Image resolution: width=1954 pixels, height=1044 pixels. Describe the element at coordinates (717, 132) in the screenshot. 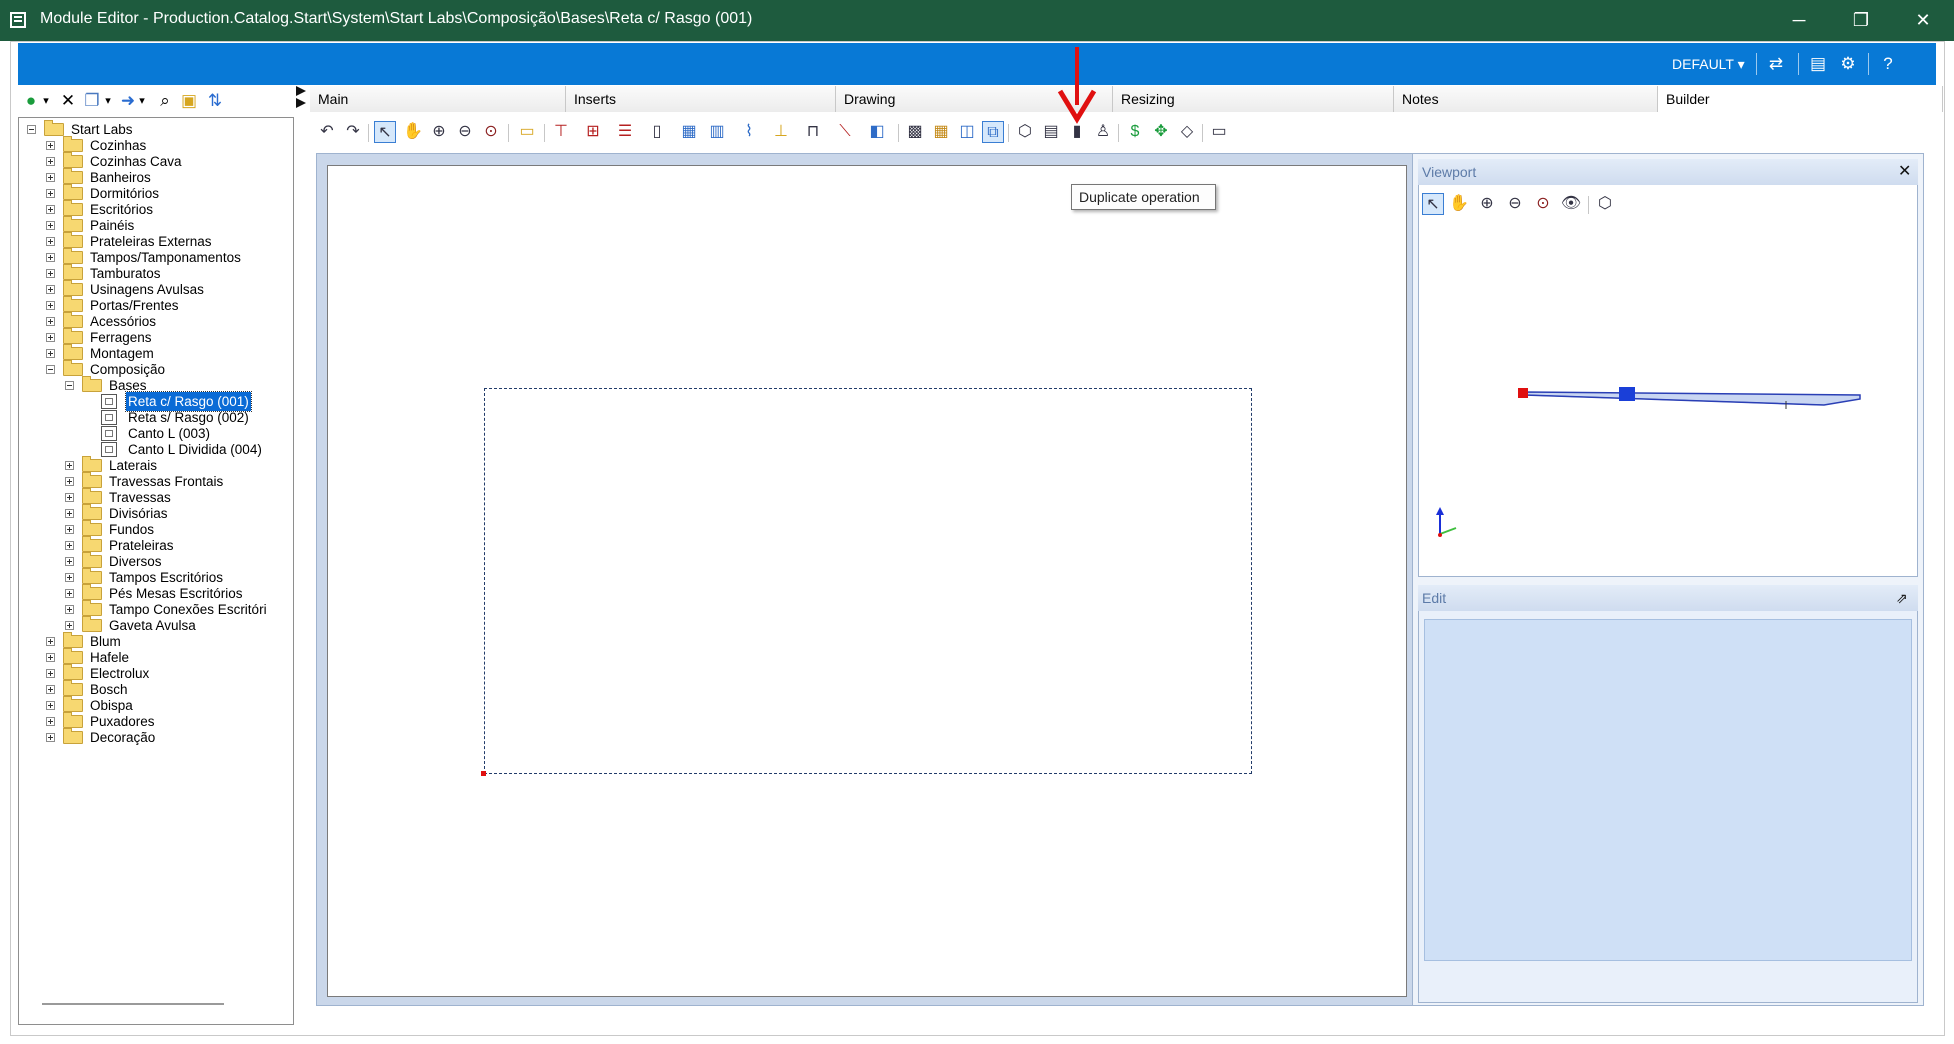

I see `insert-drawer-icon: ▥` at that location.